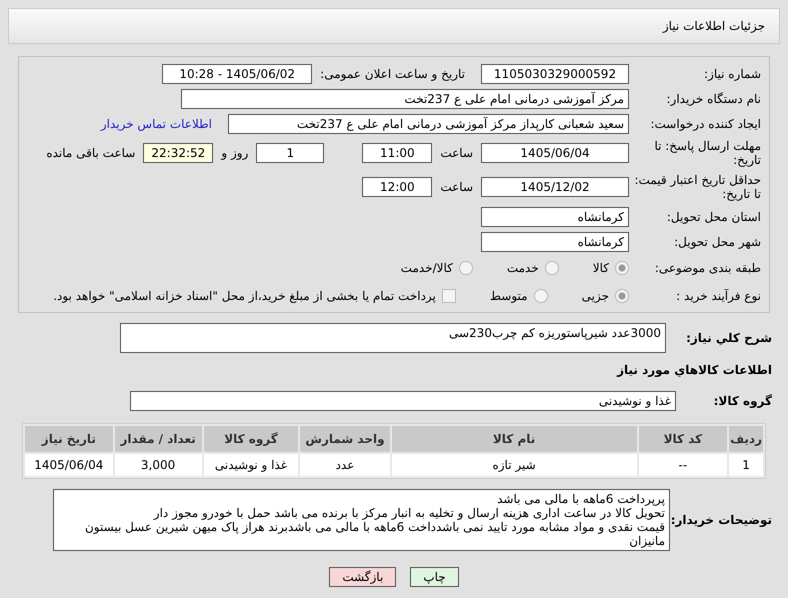 The image size is (788, 598). What do you see at coordinates (69, 465) in the screenshot?
I see `table-cell: 1405/06/04` at bounding box center [69, 465].